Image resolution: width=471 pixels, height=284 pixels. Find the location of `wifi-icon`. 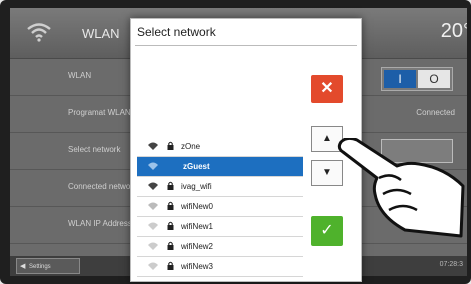

wifi-icon is located at coordinates (39, 32).